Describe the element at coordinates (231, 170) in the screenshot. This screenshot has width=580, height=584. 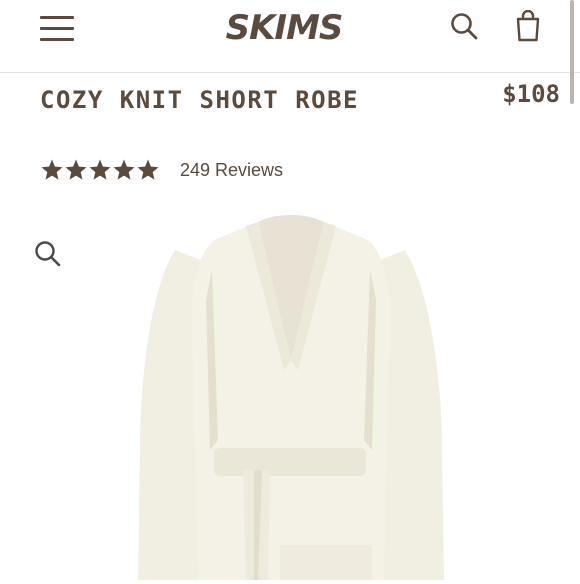
I see `reviews-link: 249 Reviews` at that location.